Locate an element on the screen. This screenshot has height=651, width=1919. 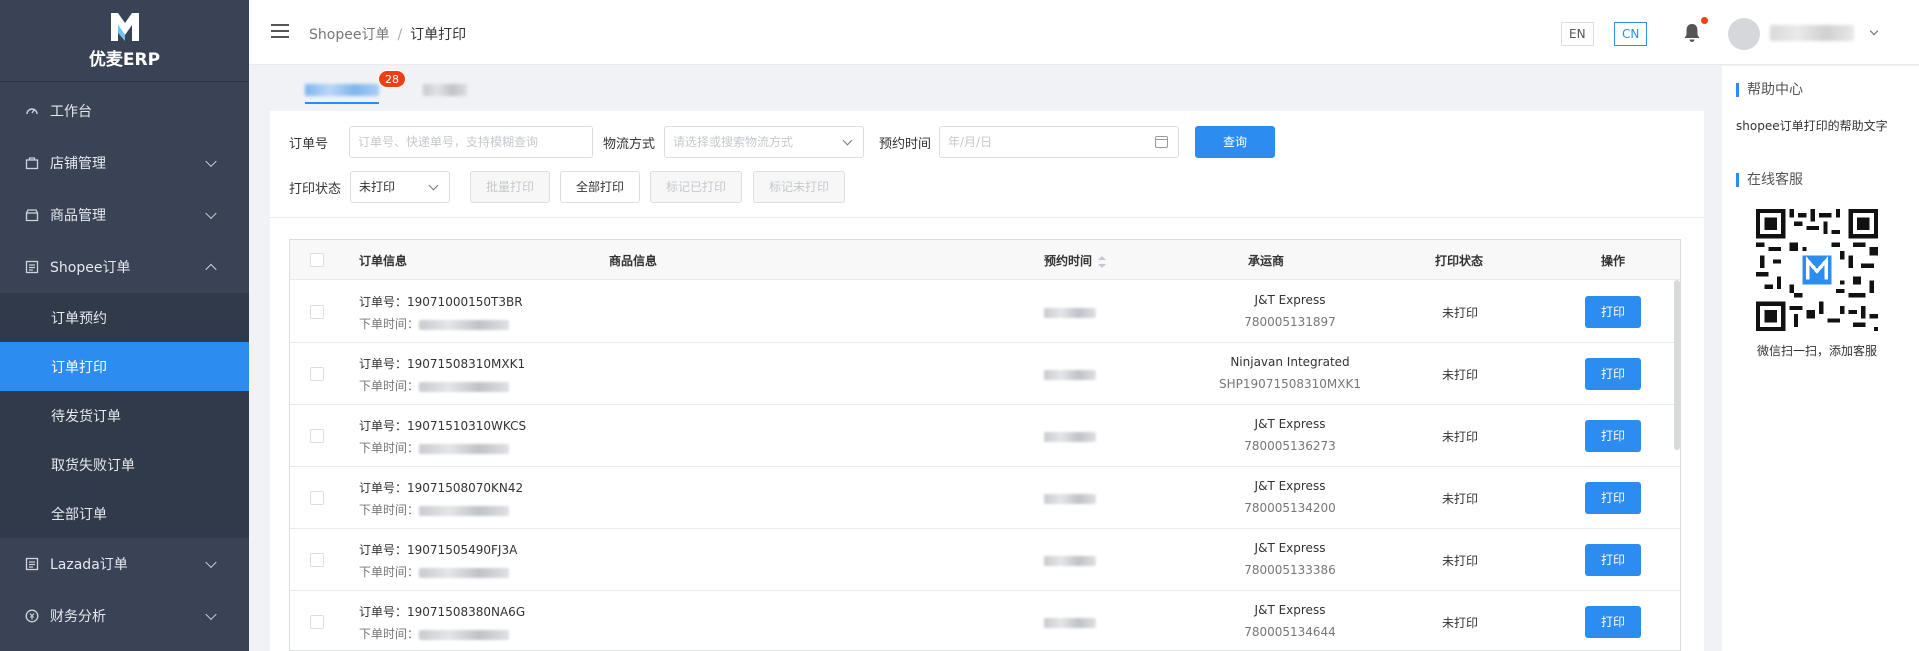
calendar-icon is located at coordinates (1161, 142).